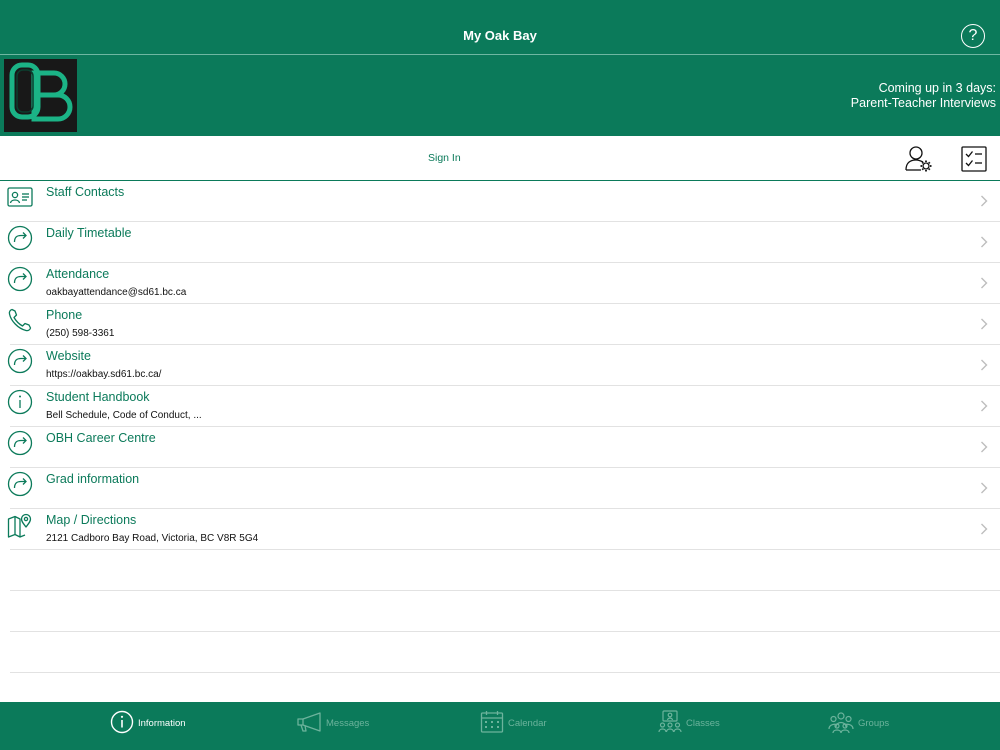 This screenshot has width=1000, height=750. What do you see at coordinates (492, 722) in the screenshot?
I see `calendar-icon` at bounding box center [492, 722].